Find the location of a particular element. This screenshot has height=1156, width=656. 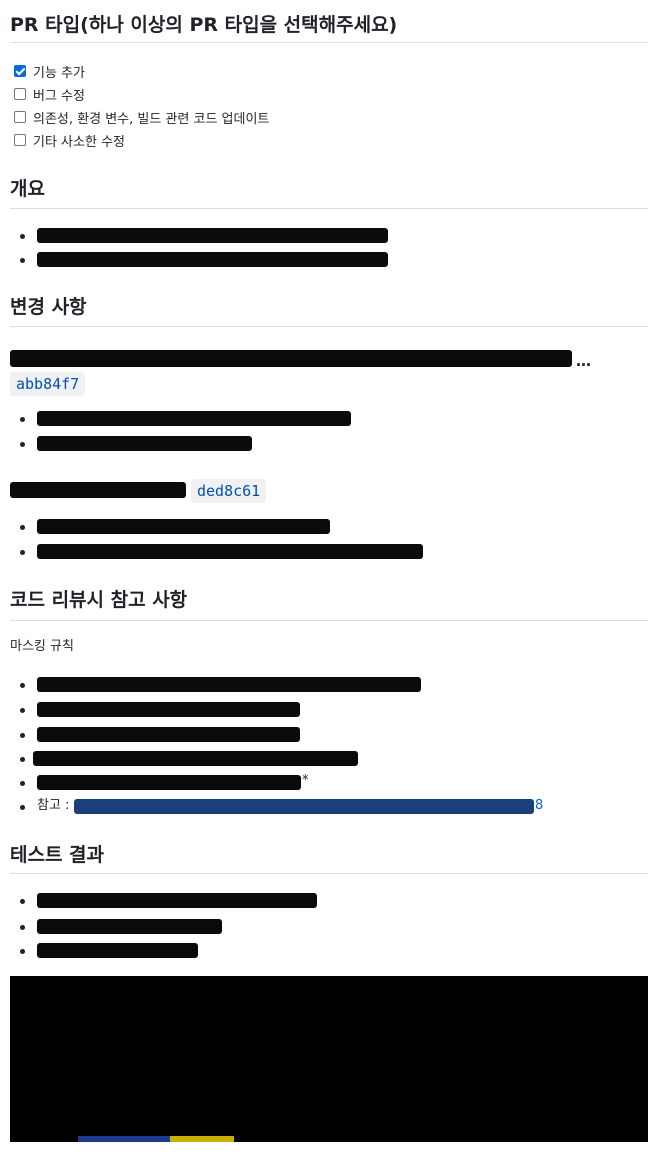

test-output-screenshot is located at coordinates (329, 1059).